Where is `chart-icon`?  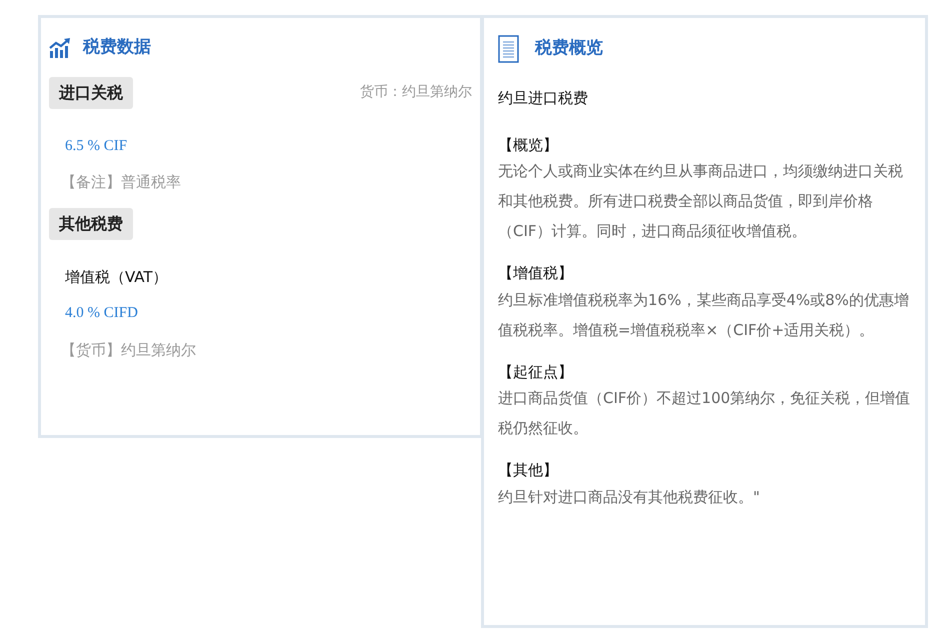
chart-icon is located at coordinates (60, 48).